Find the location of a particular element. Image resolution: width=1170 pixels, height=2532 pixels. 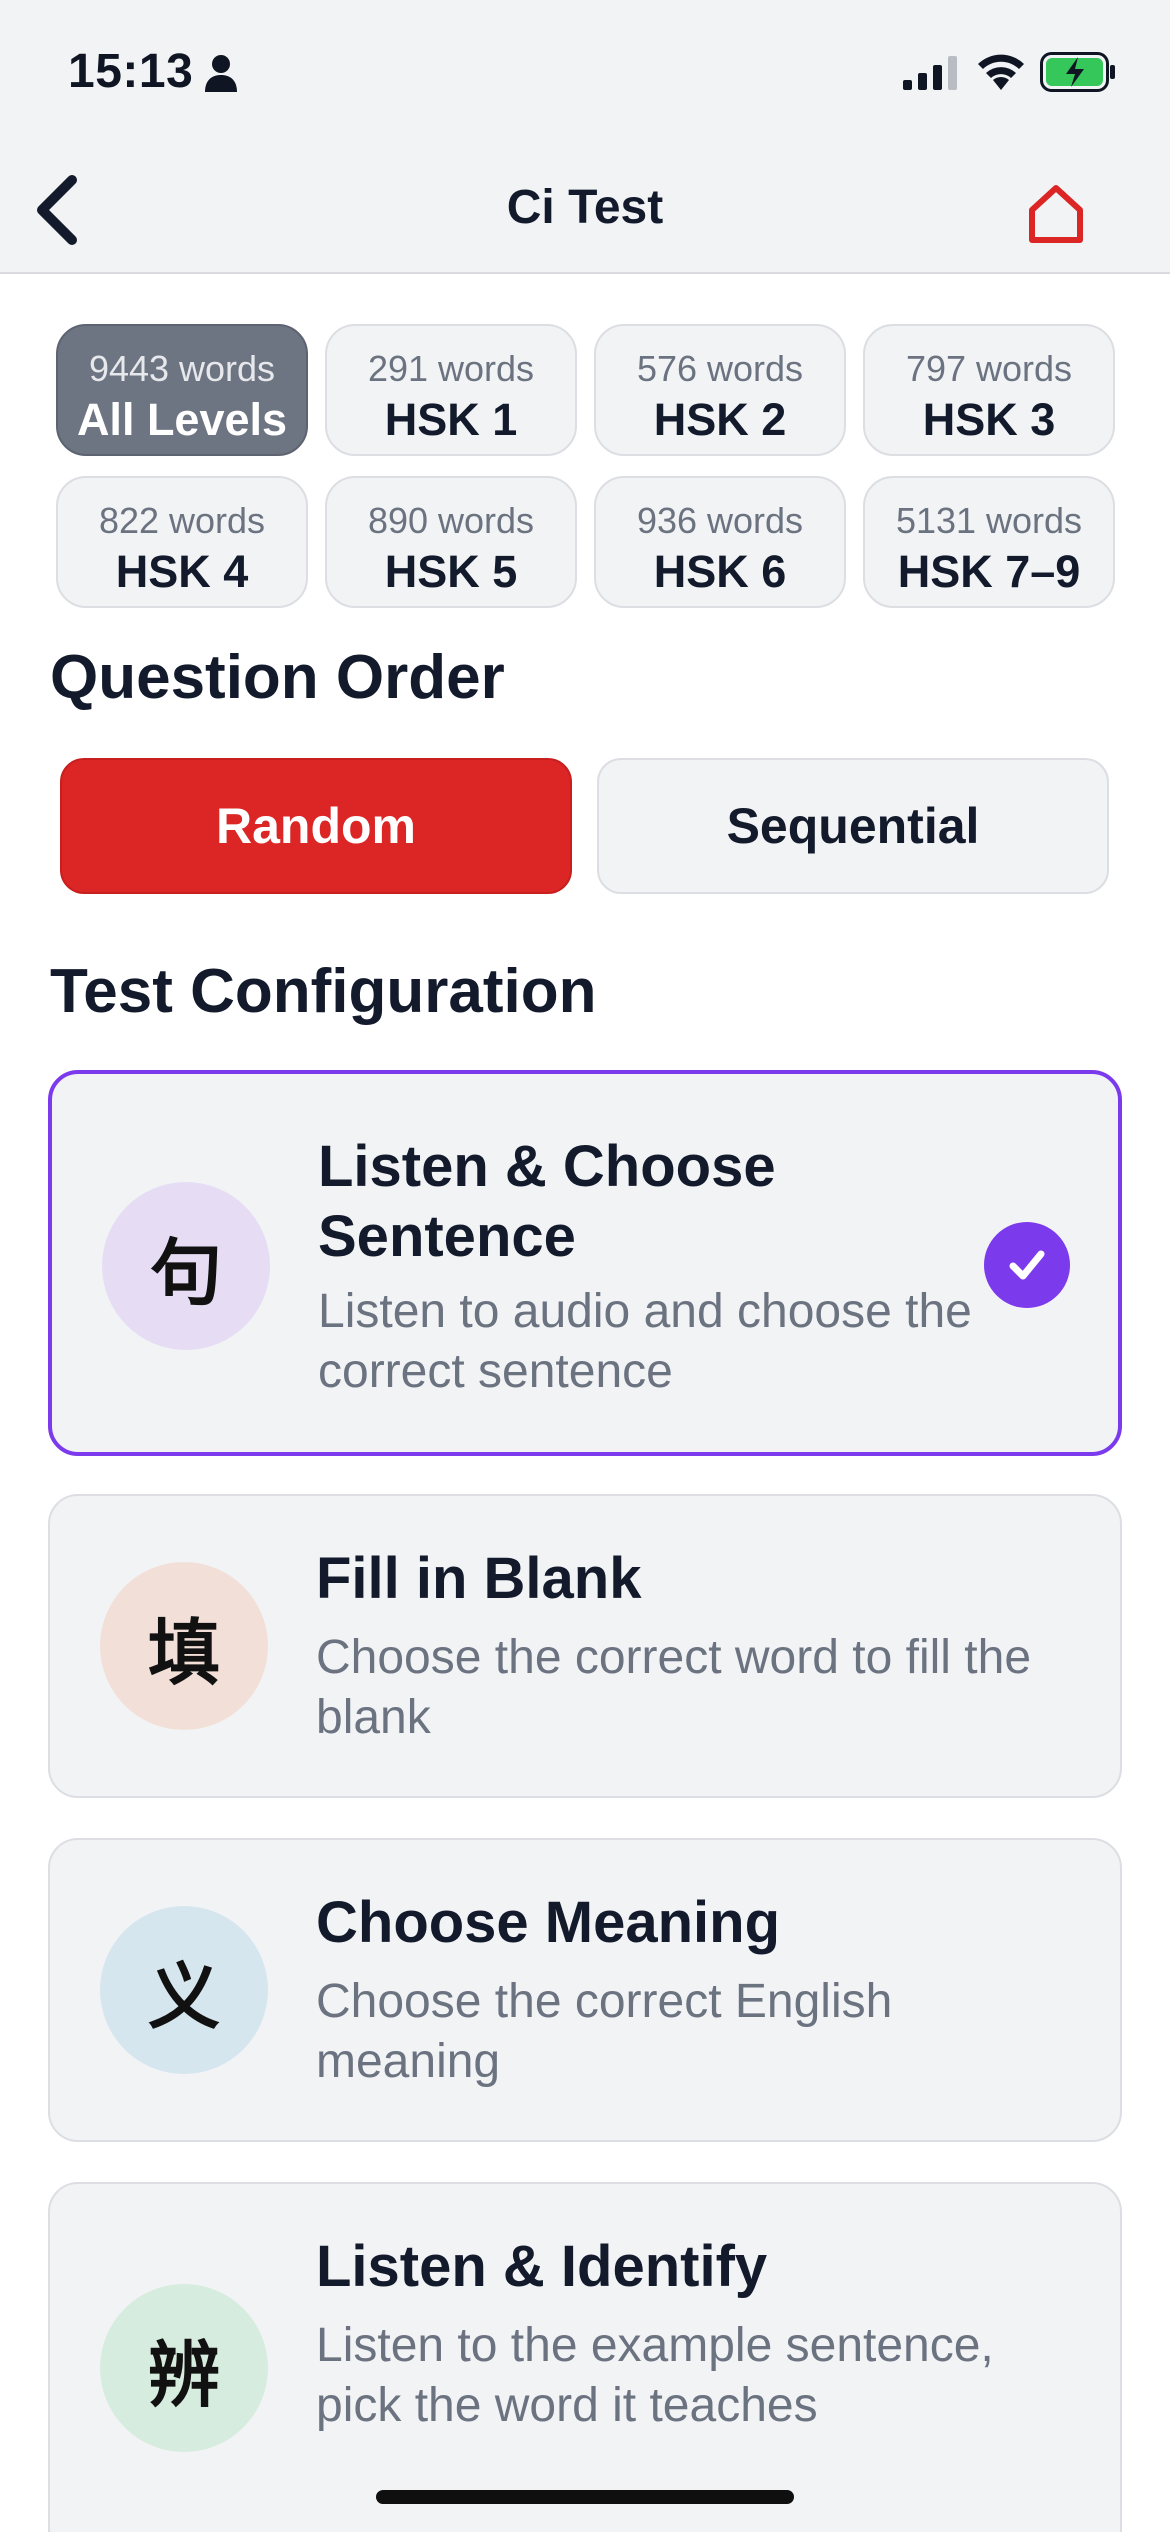

chip-hsk-7-9: 5131 words HSK 7–9 is located at coordinates (989, 542).